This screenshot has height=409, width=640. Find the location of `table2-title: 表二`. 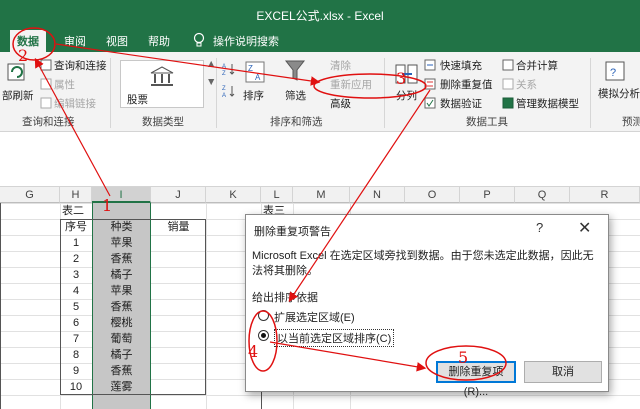

table2-title: 表二 is located at coordinates (77, 211).